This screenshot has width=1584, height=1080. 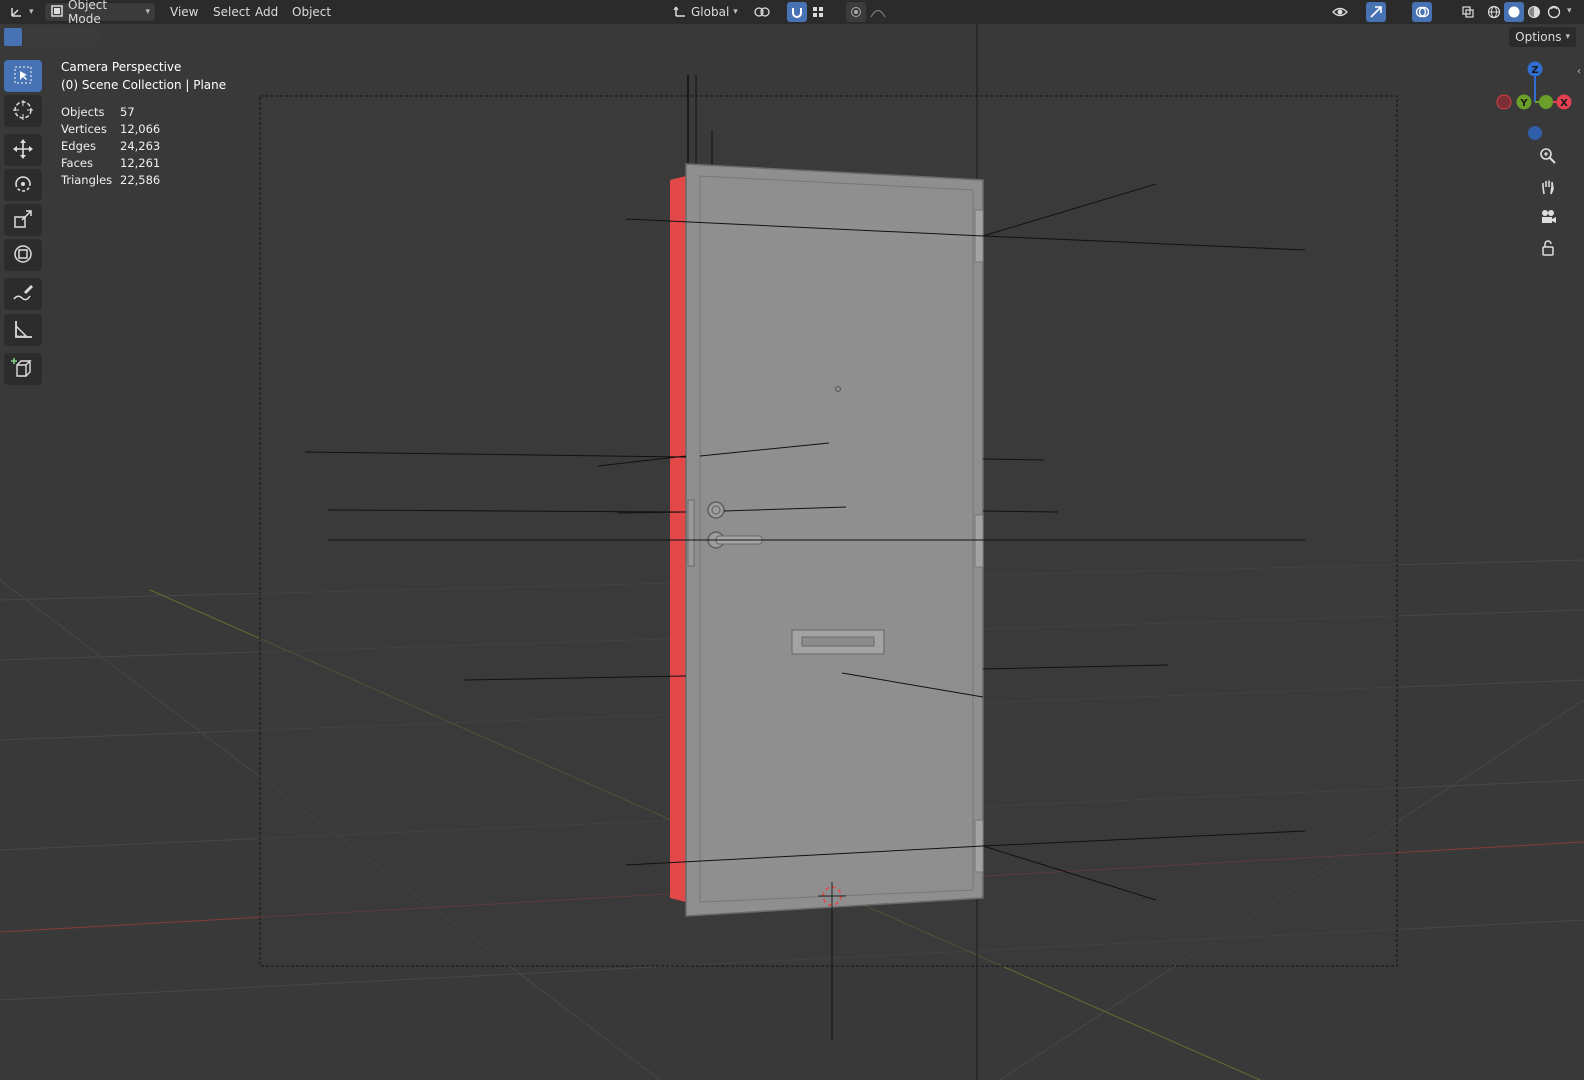 I want to click on scale-tool, so click(x=23, y=220).